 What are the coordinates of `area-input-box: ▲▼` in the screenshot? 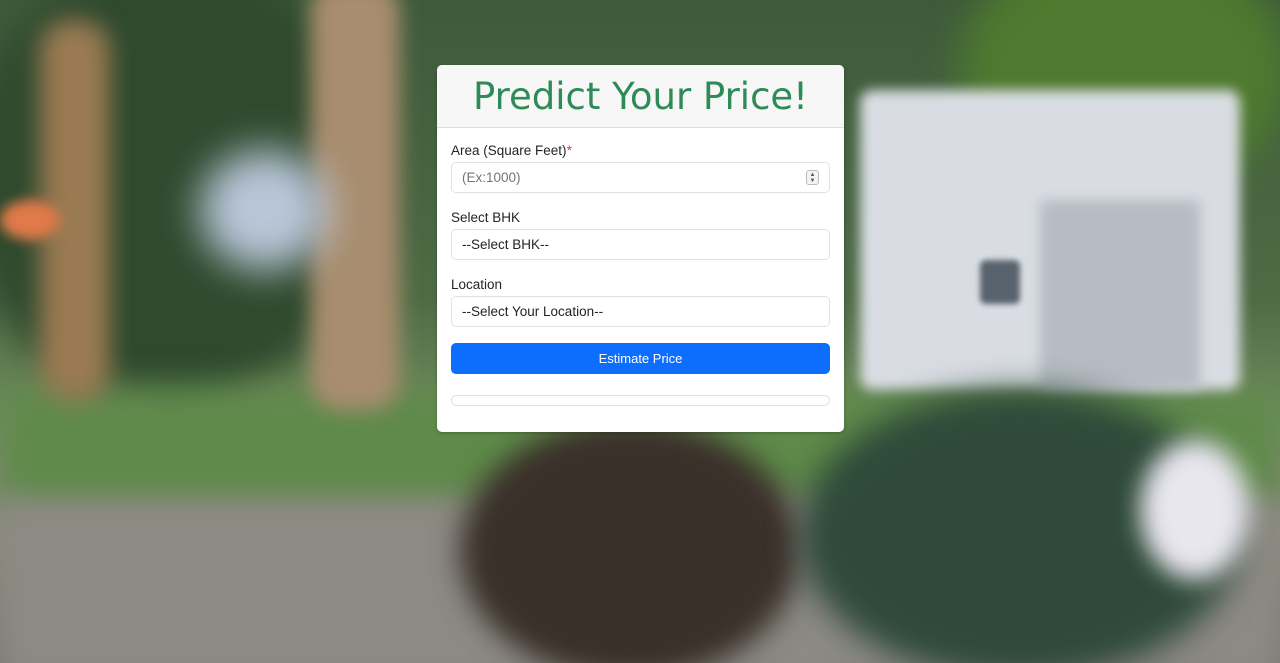 It's located at (640, 177).